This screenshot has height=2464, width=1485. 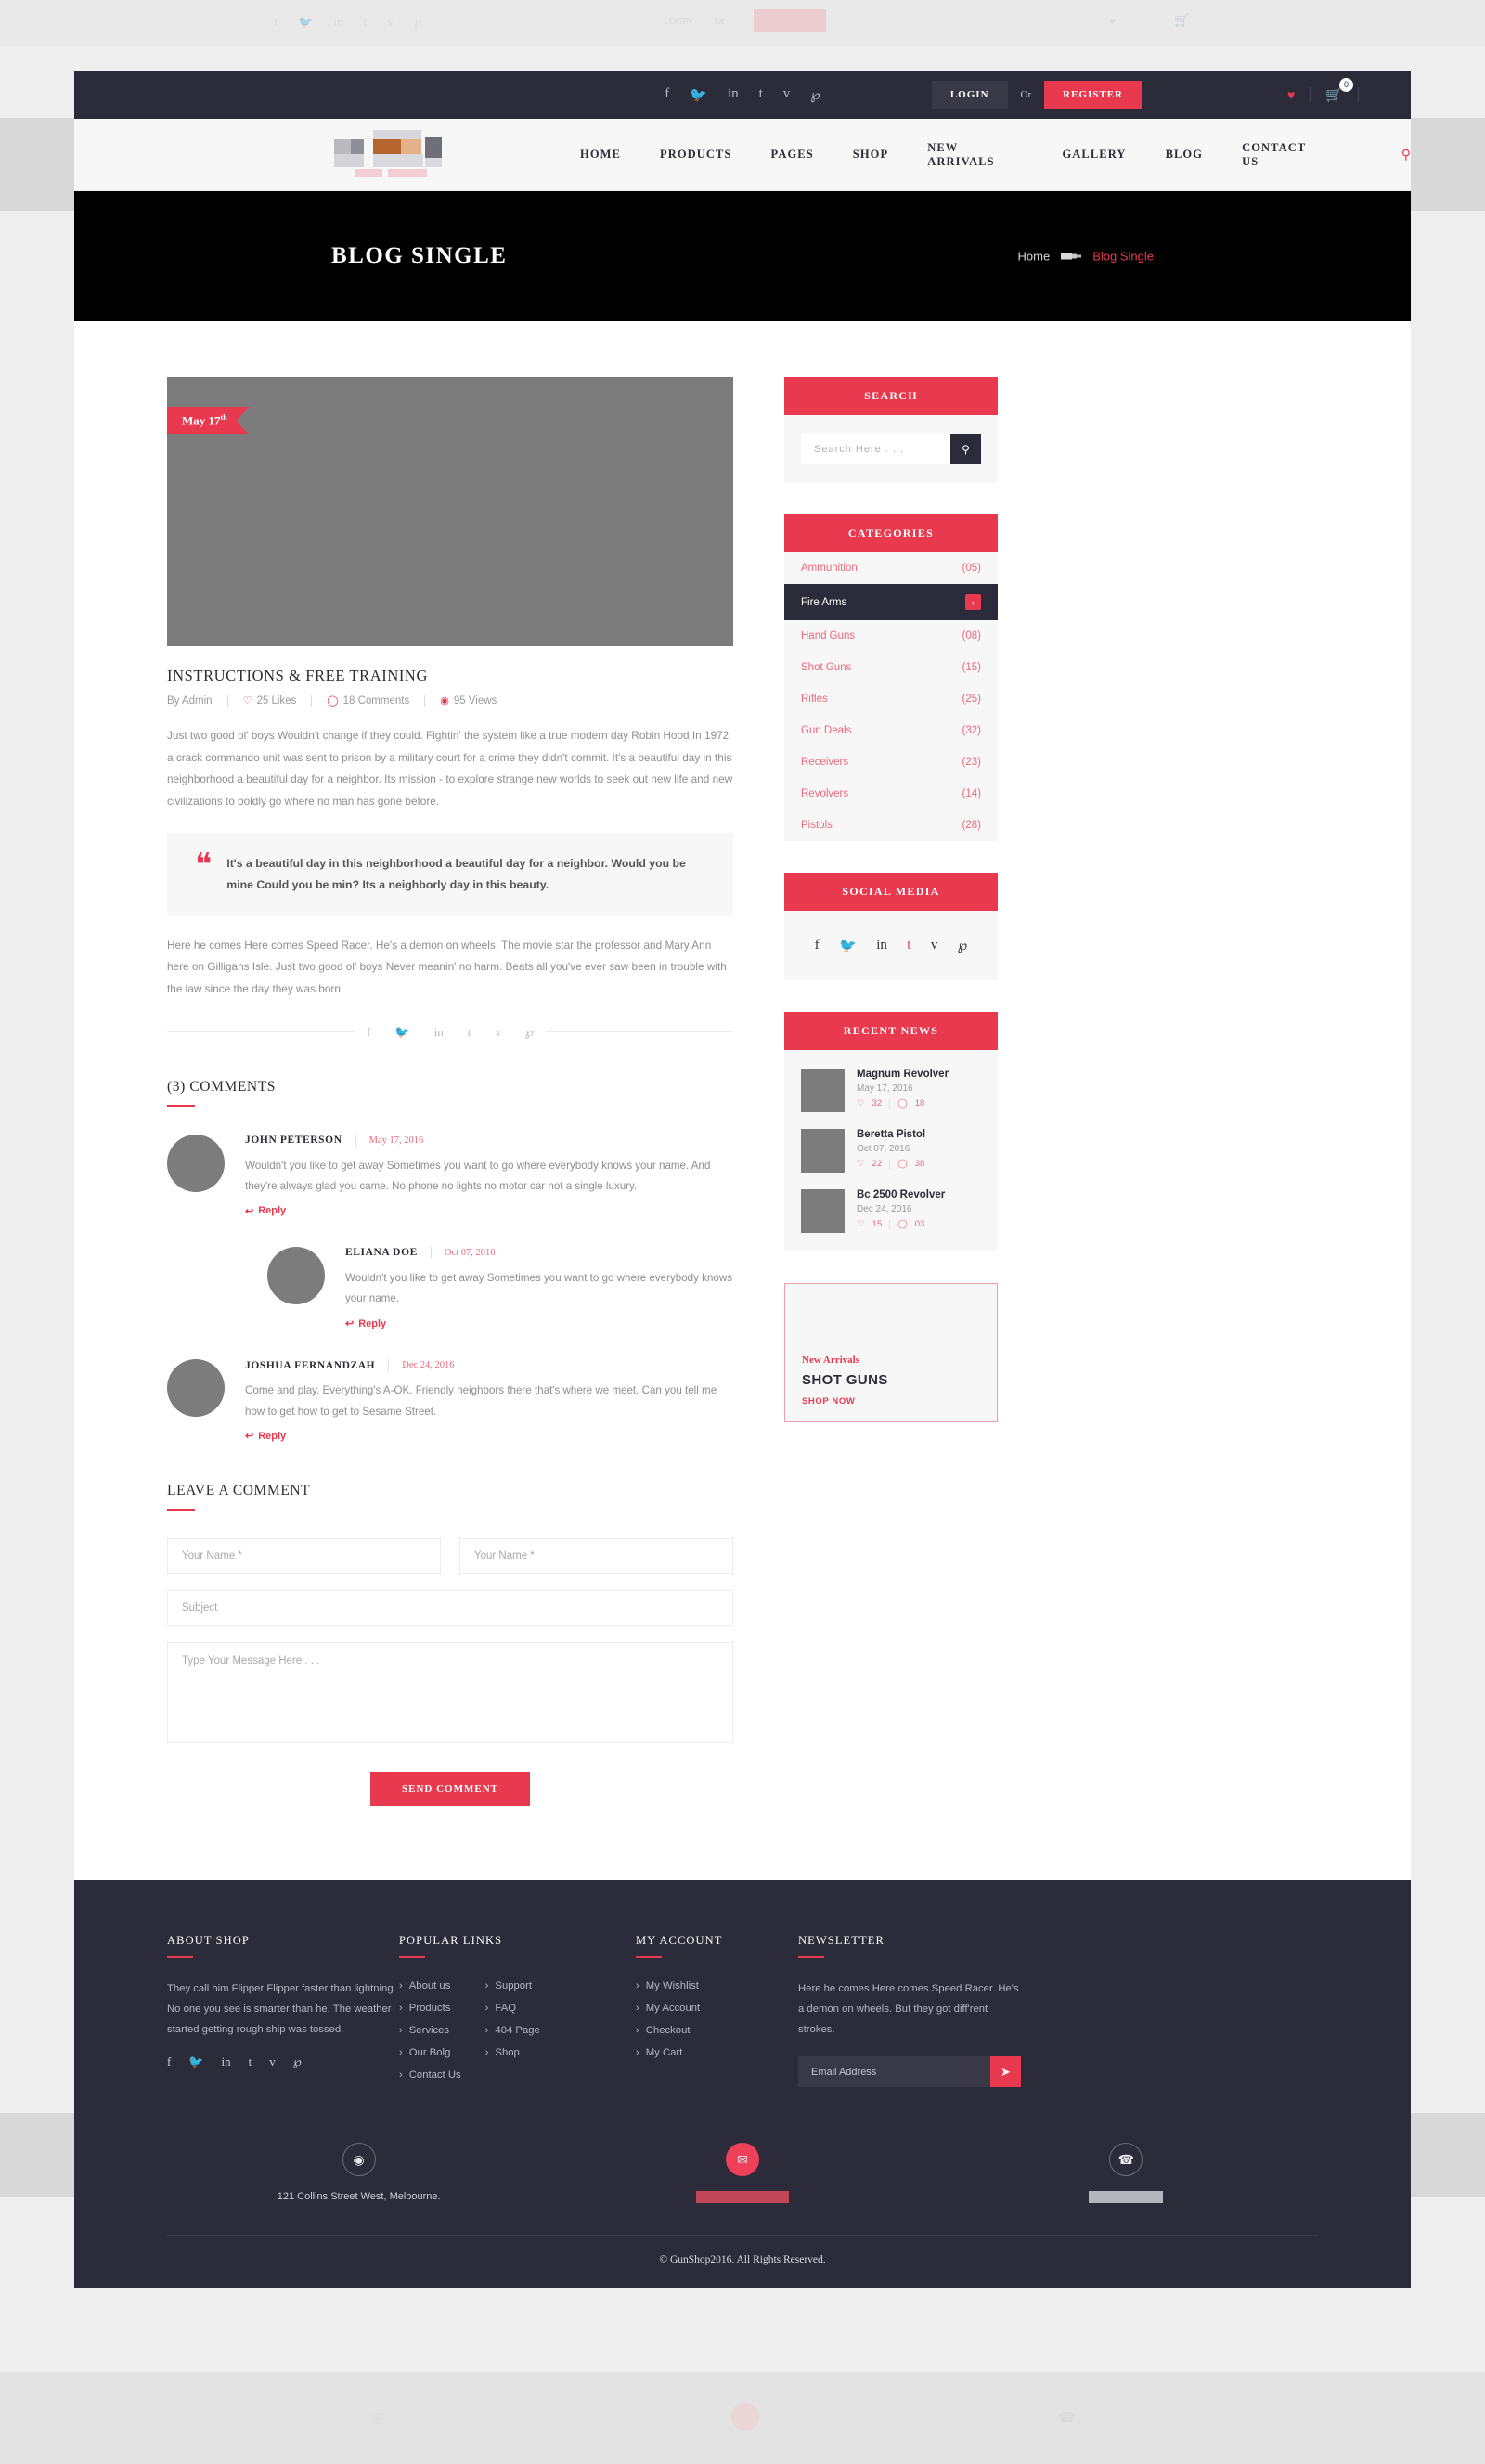 What do you see at coordinates (823, 1211) in the screenshot?
I see `news-thumbnail` at bounding box center [823, 1211].